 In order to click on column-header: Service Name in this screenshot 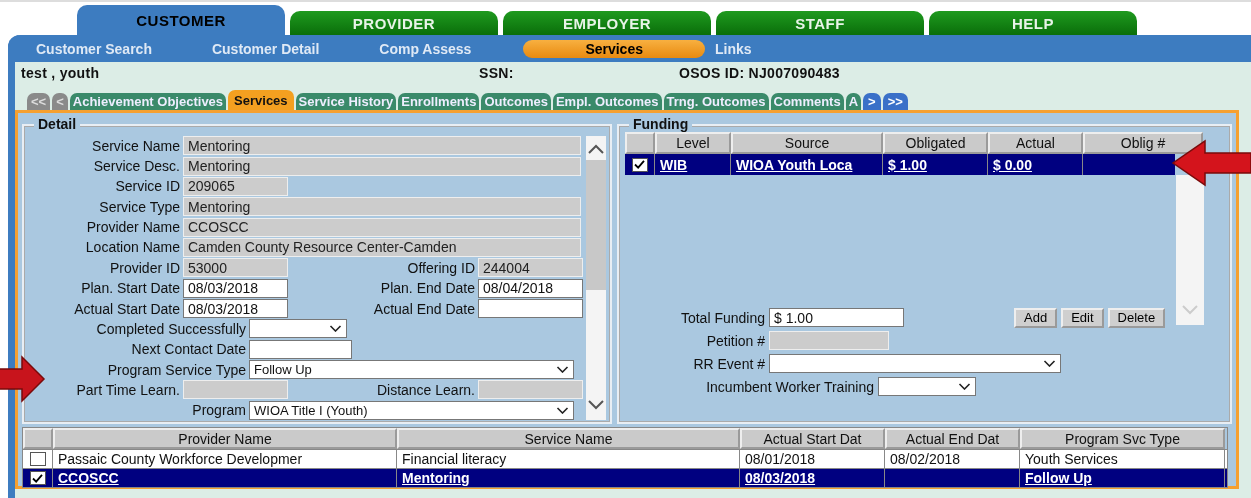, I will do `click(568, 438)`.